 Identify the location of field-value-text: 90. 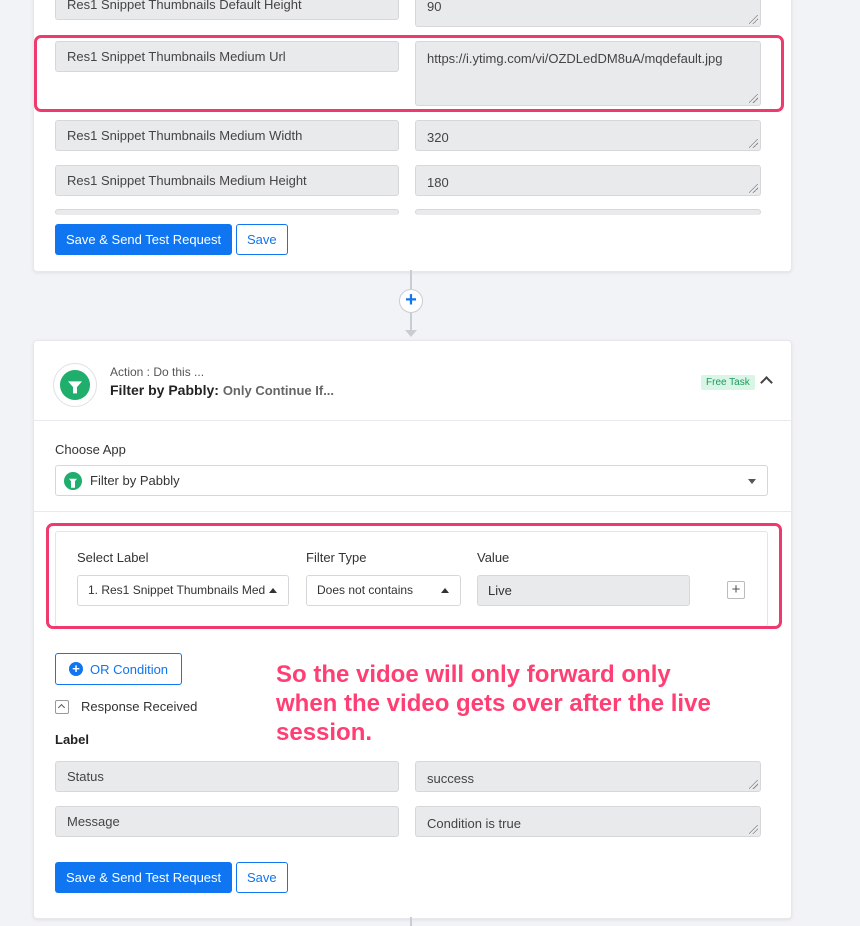
(434, 7).